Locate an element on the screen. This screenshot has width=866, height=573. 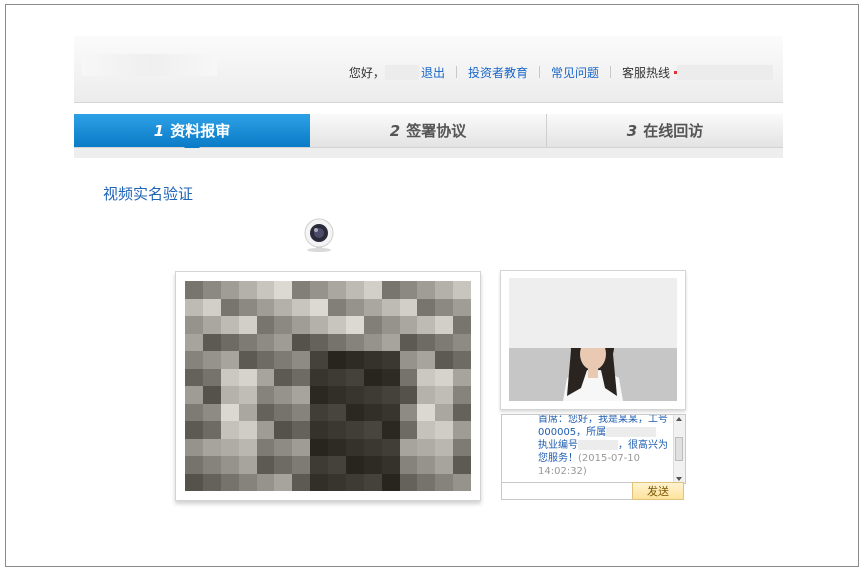
scroll-down-icon is located at coordinates (679, 479).